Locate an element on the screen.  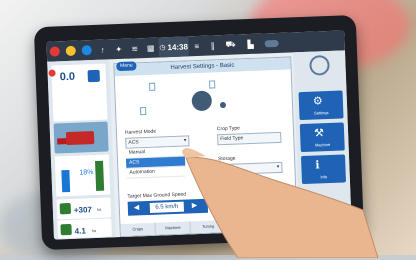
harvest-mode-label: Harvest Mode is located at coordinates (140, 132).